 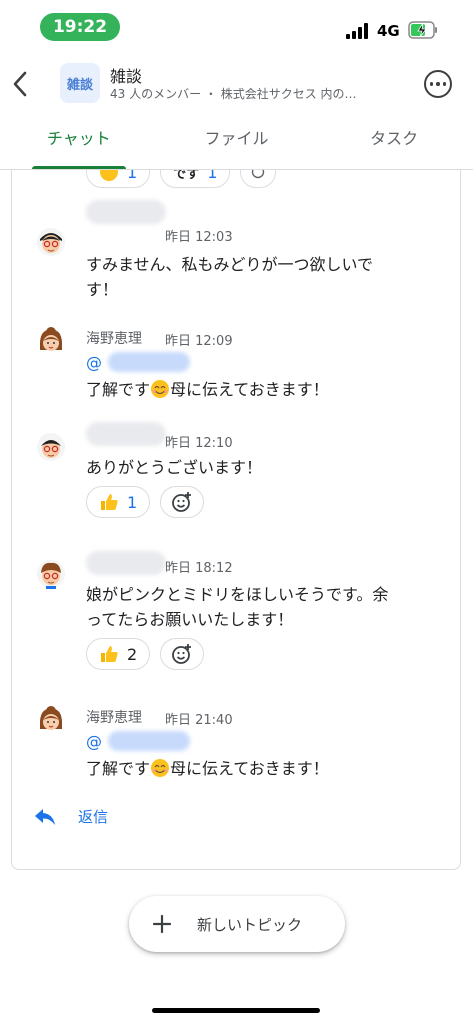 I want to click on status-bar: 19:22 4G, so click(x=236, y=28).